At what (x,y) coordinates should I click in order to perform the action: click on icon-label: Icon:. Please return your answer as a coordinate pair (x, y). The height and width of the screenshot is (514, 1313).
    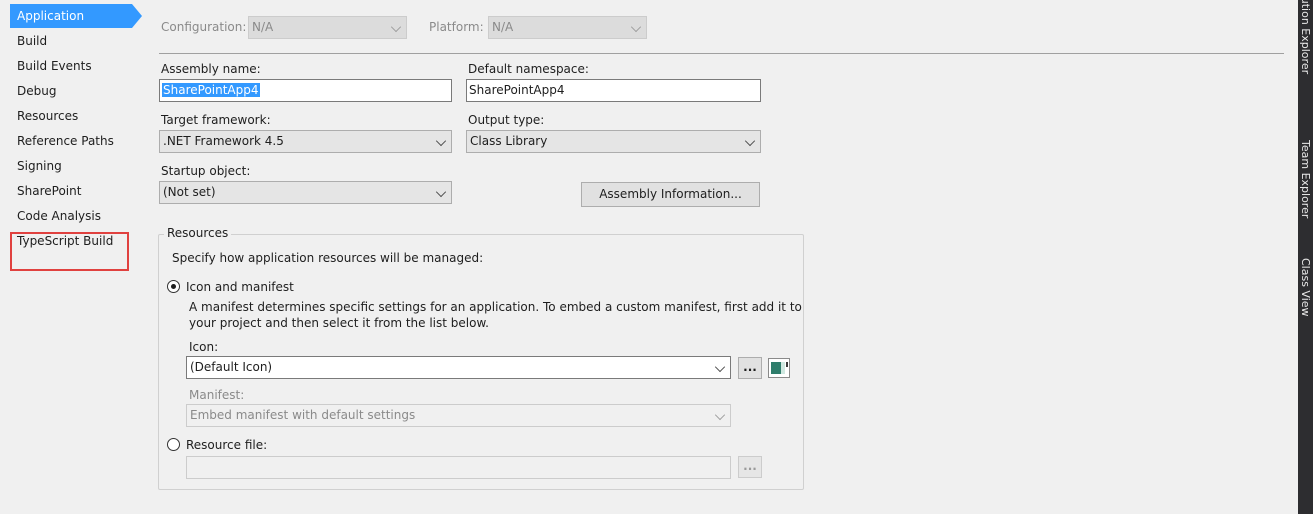
    Looking at the image, I should click on (204, 347).